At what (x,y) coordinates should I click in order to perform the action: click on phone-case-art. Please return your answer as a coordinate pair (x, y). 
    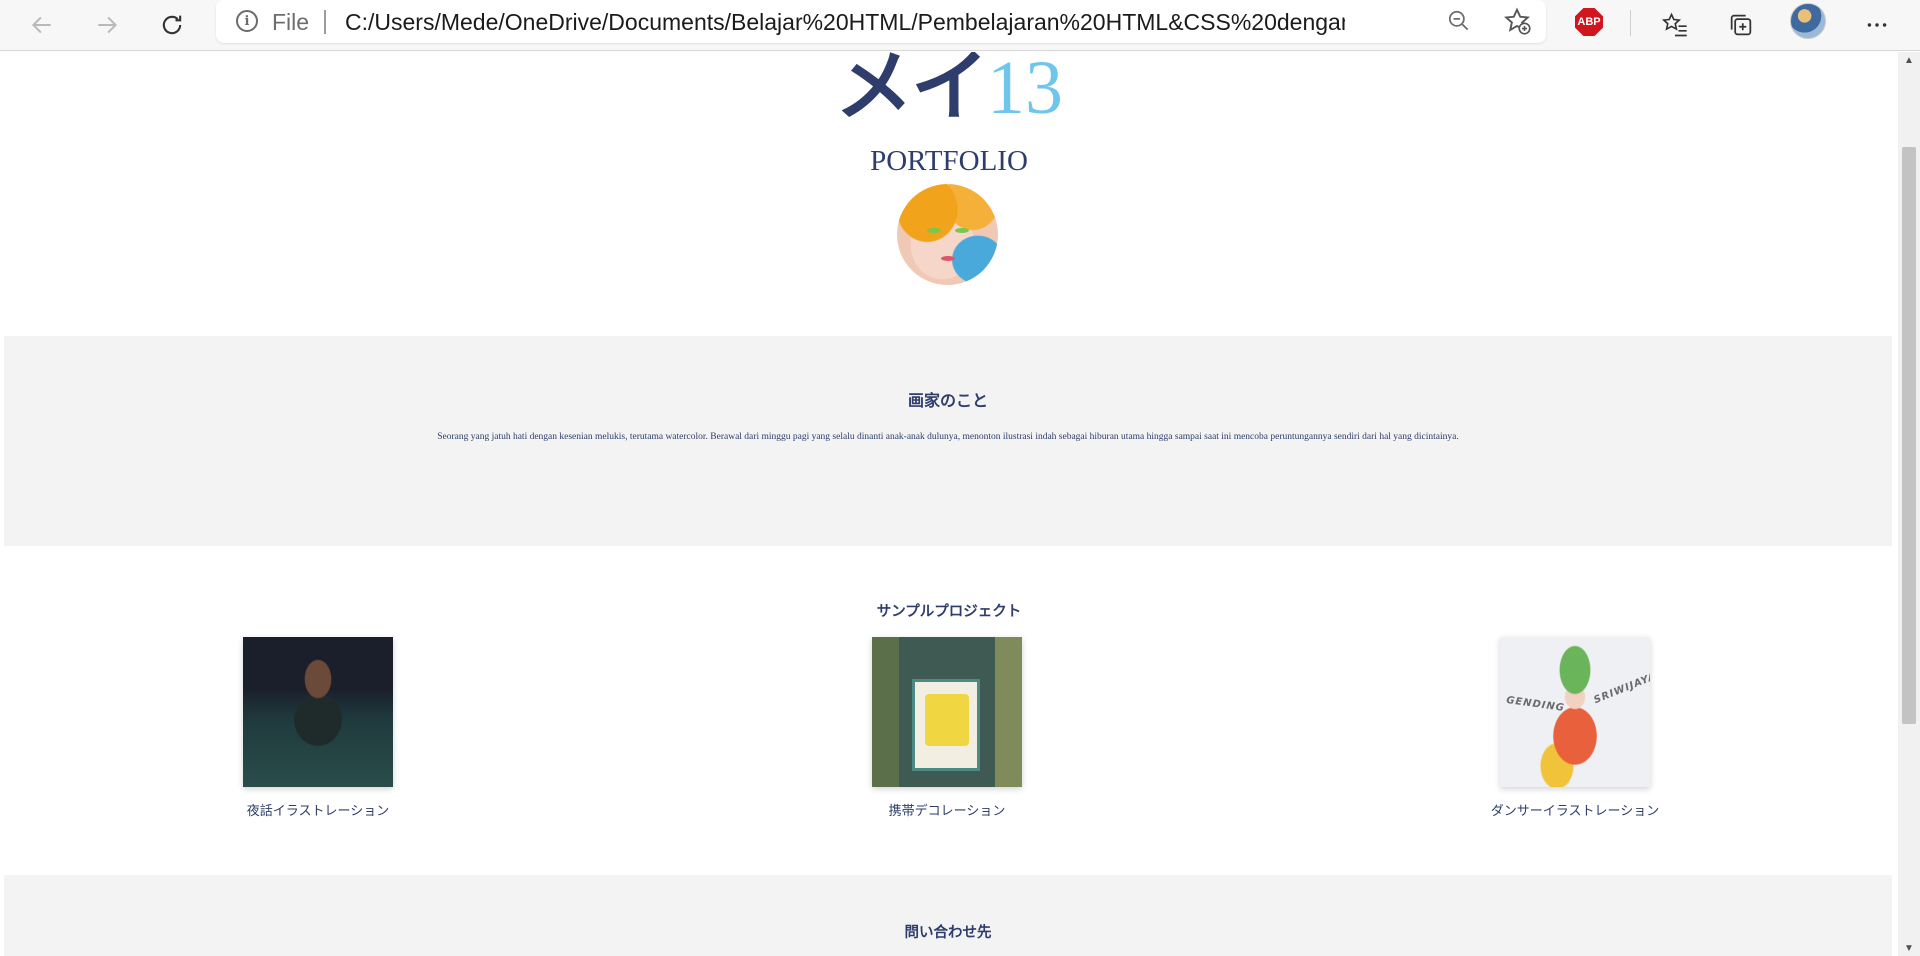
    Looking at the image, I should click on (946, 725).